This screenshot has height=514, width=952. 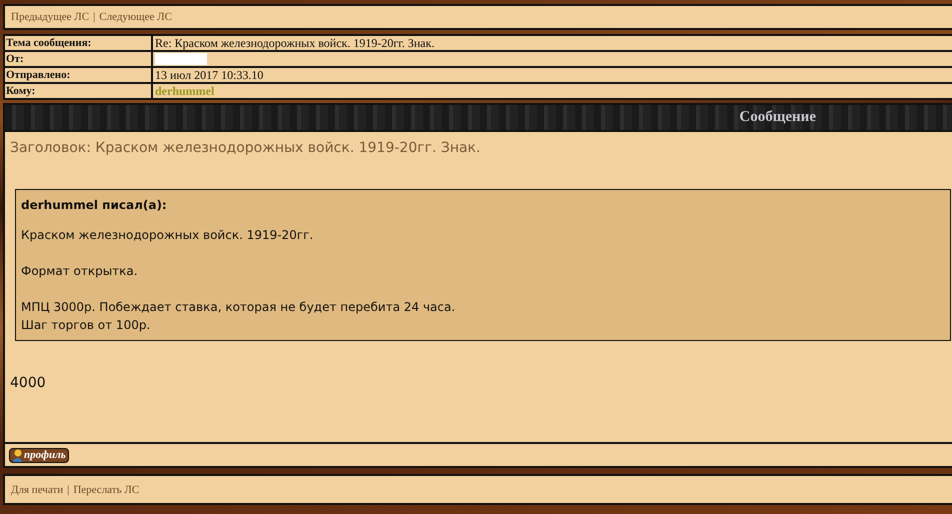 What do you see at coordinates (181, 59) in the screenshot?
I see `redacted-block` at bounding box center [181, 59].